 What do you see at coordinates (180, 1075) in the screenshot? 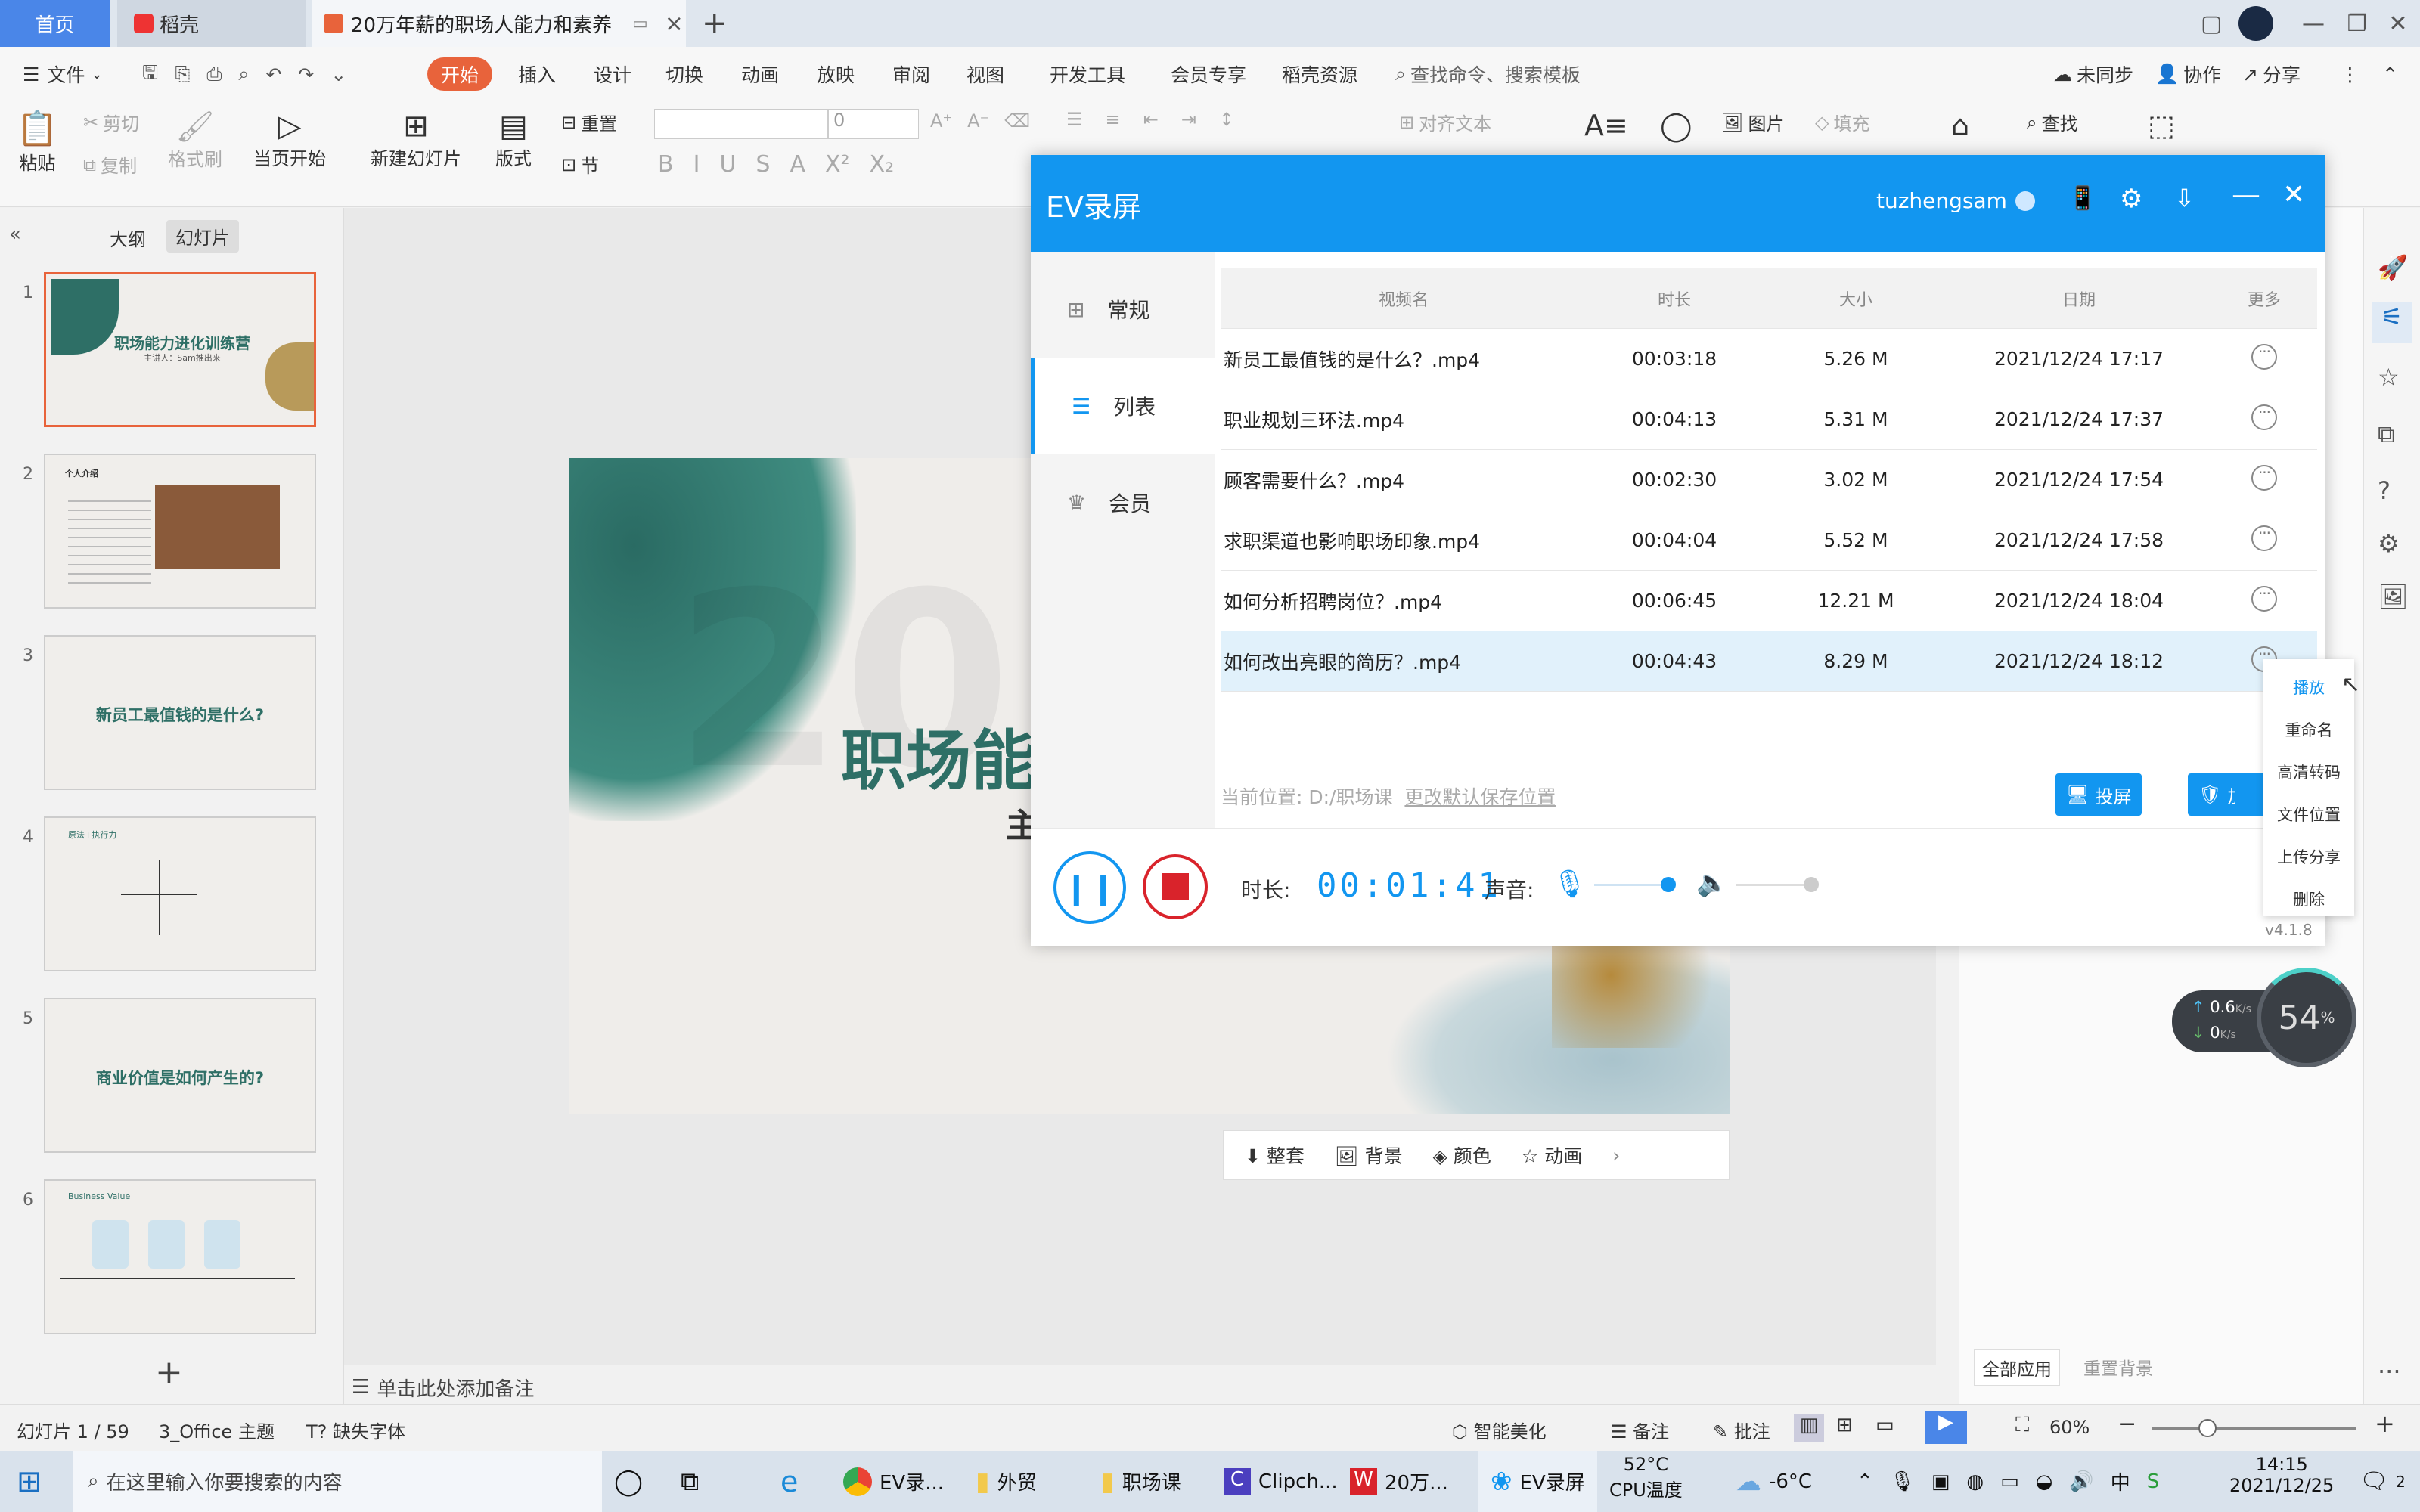
I see `slide-thumb-5: 商业价值是如何产生的?` at bounding box center [180, 1075].